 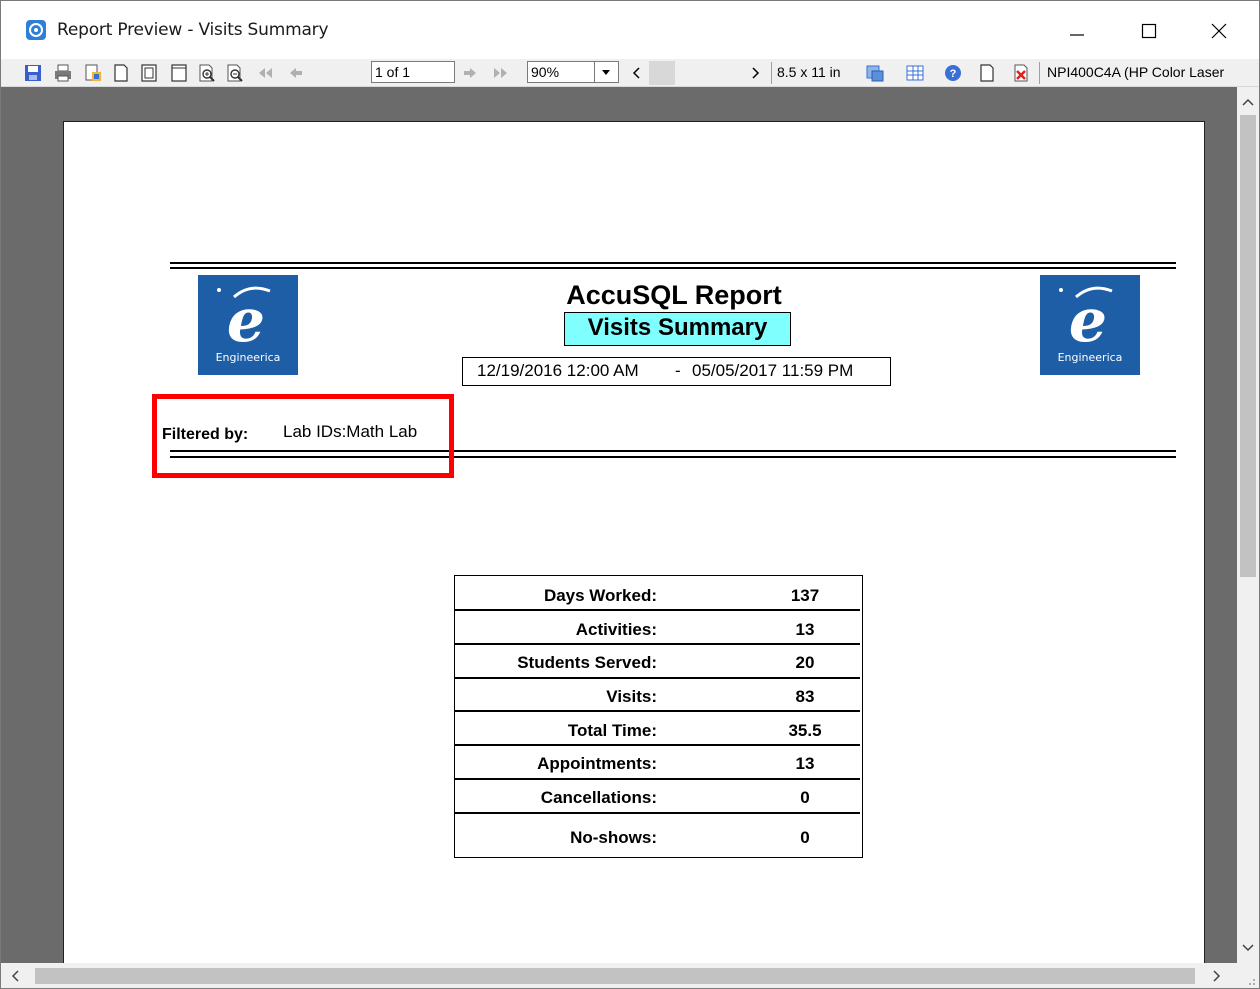 I want to click on export-icon, so click(x=875, y=73).